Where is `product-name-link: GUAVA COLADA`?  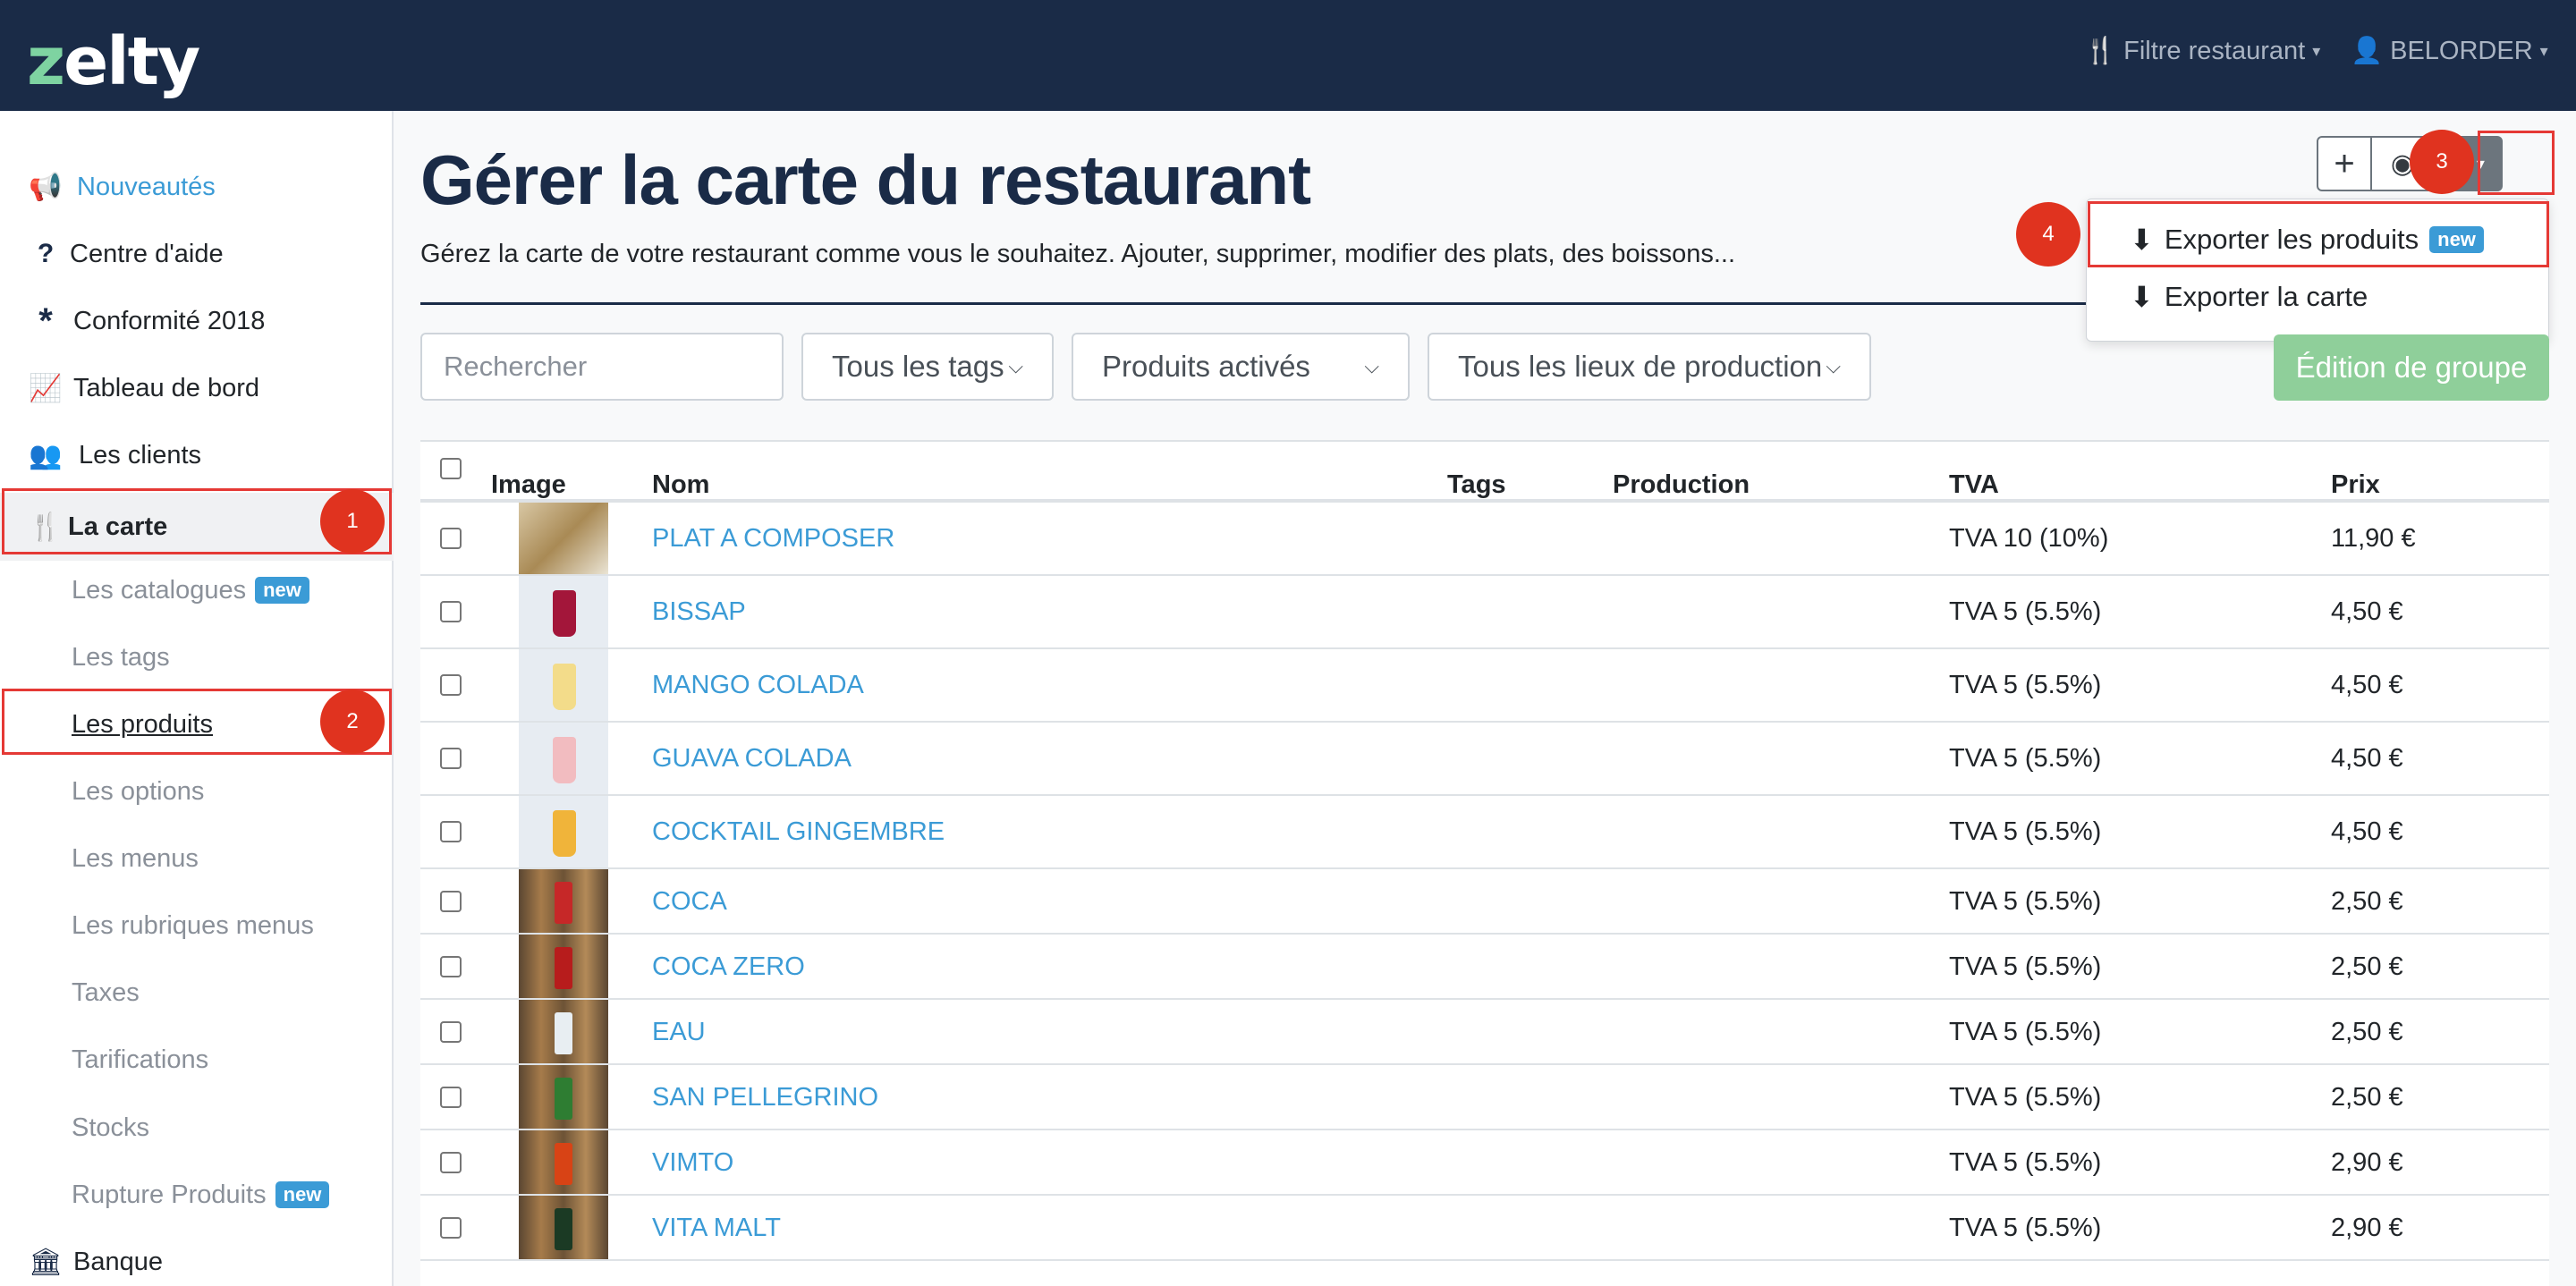 product-name-link: GUAVA COLADA is located at coordinates (752, 759).